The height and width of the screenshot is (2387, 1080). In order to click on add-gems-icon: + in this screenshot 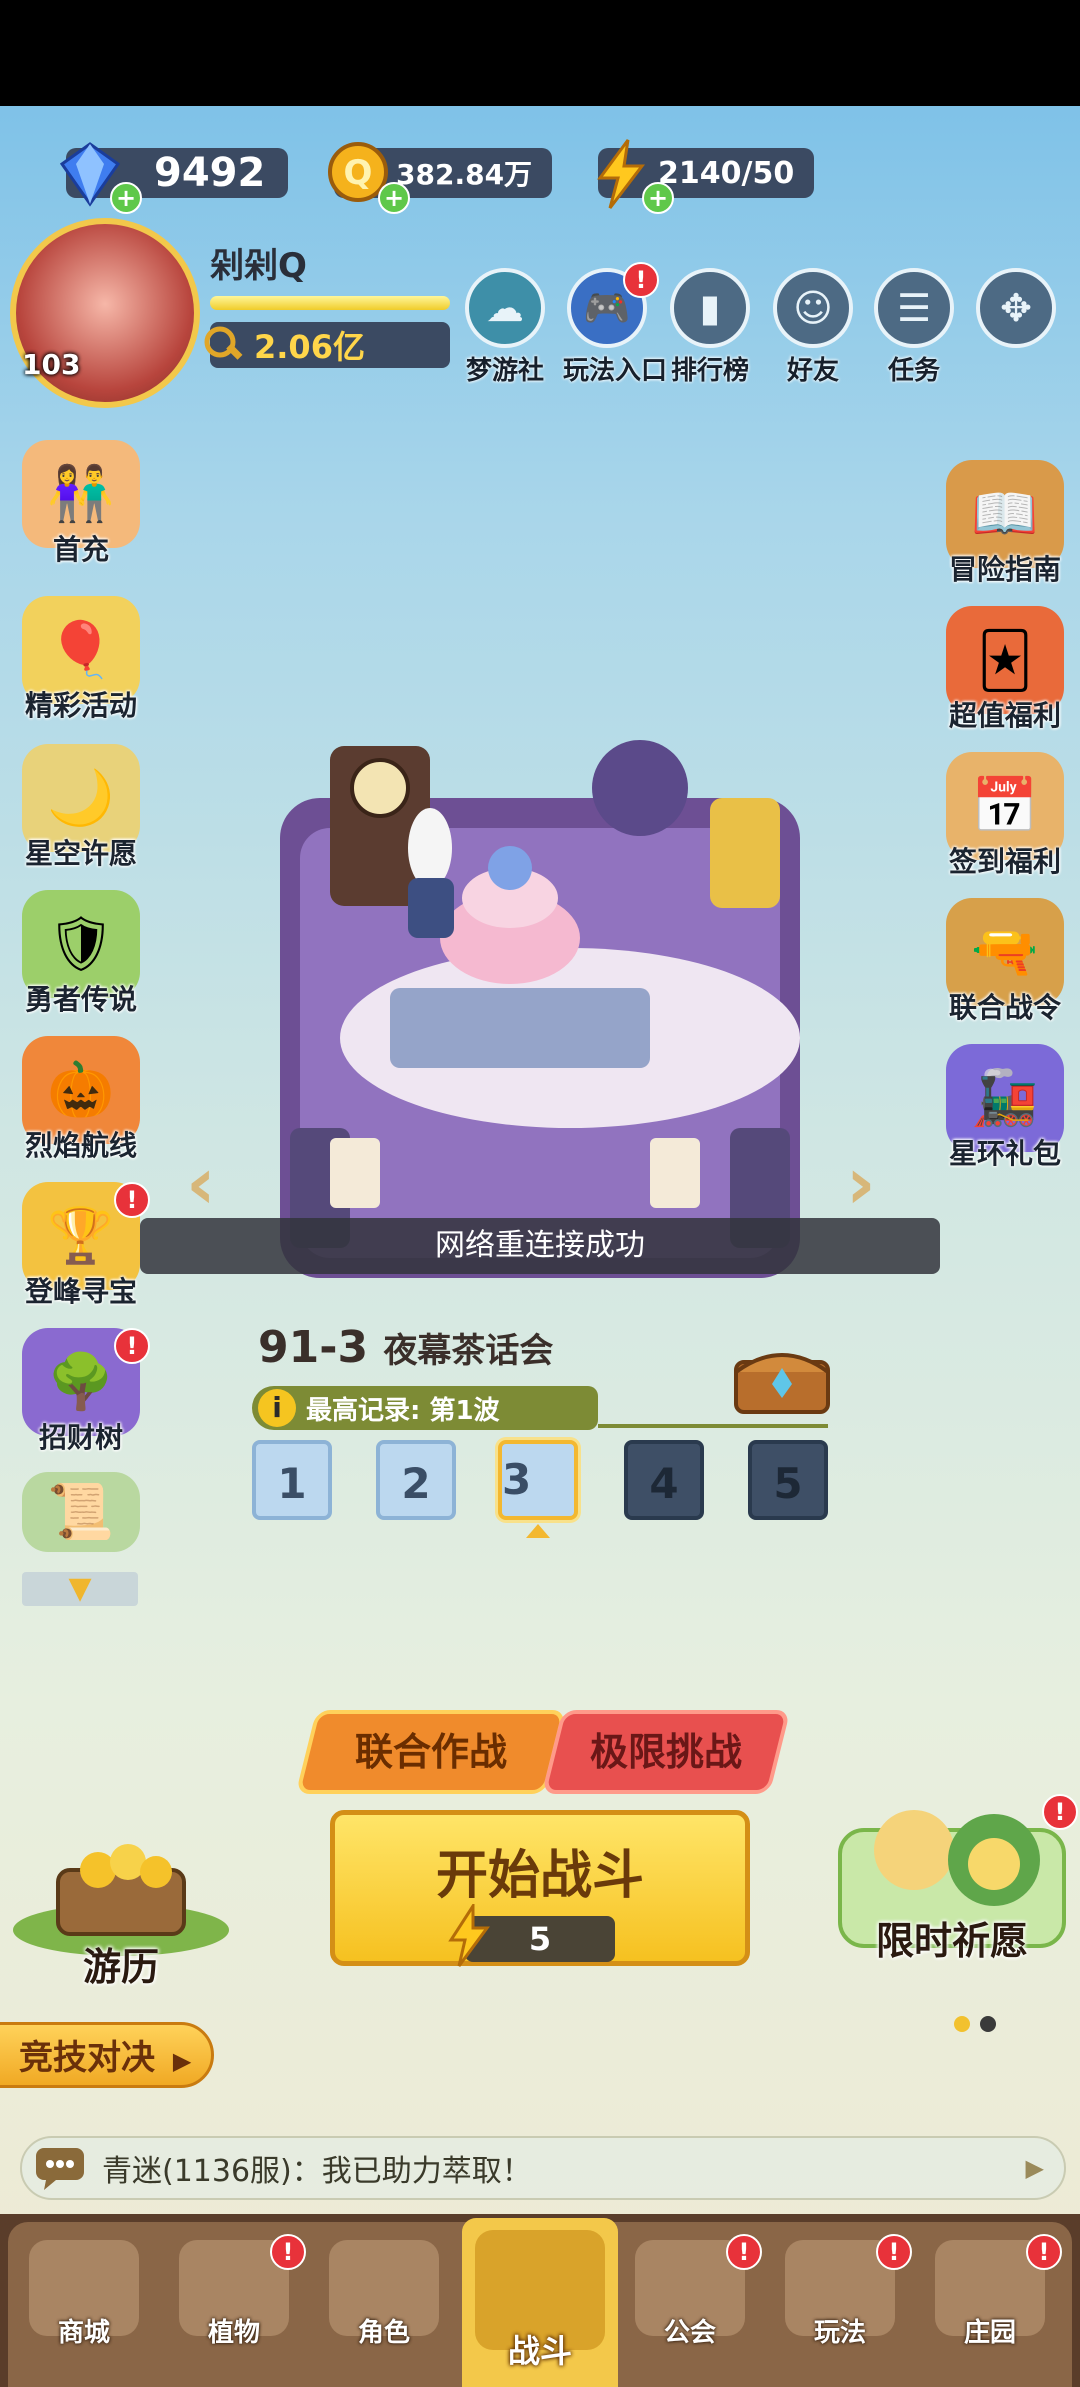, I will do `click(126, 198)`.